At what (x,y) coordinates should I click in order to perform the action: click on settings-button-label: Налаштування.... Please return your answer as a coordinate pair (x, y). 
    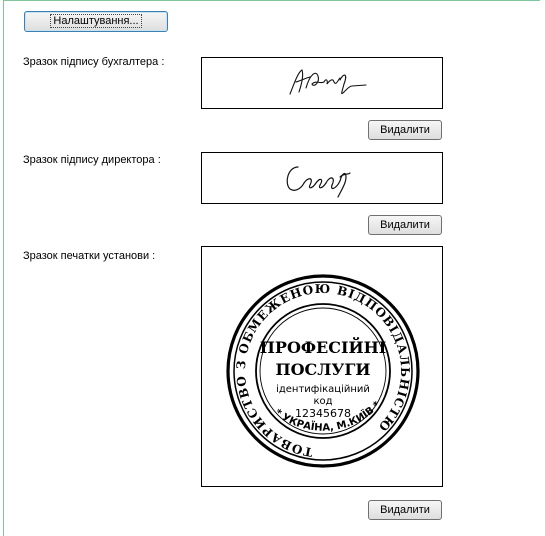
    Looking at the image, I should click on (96, 21).